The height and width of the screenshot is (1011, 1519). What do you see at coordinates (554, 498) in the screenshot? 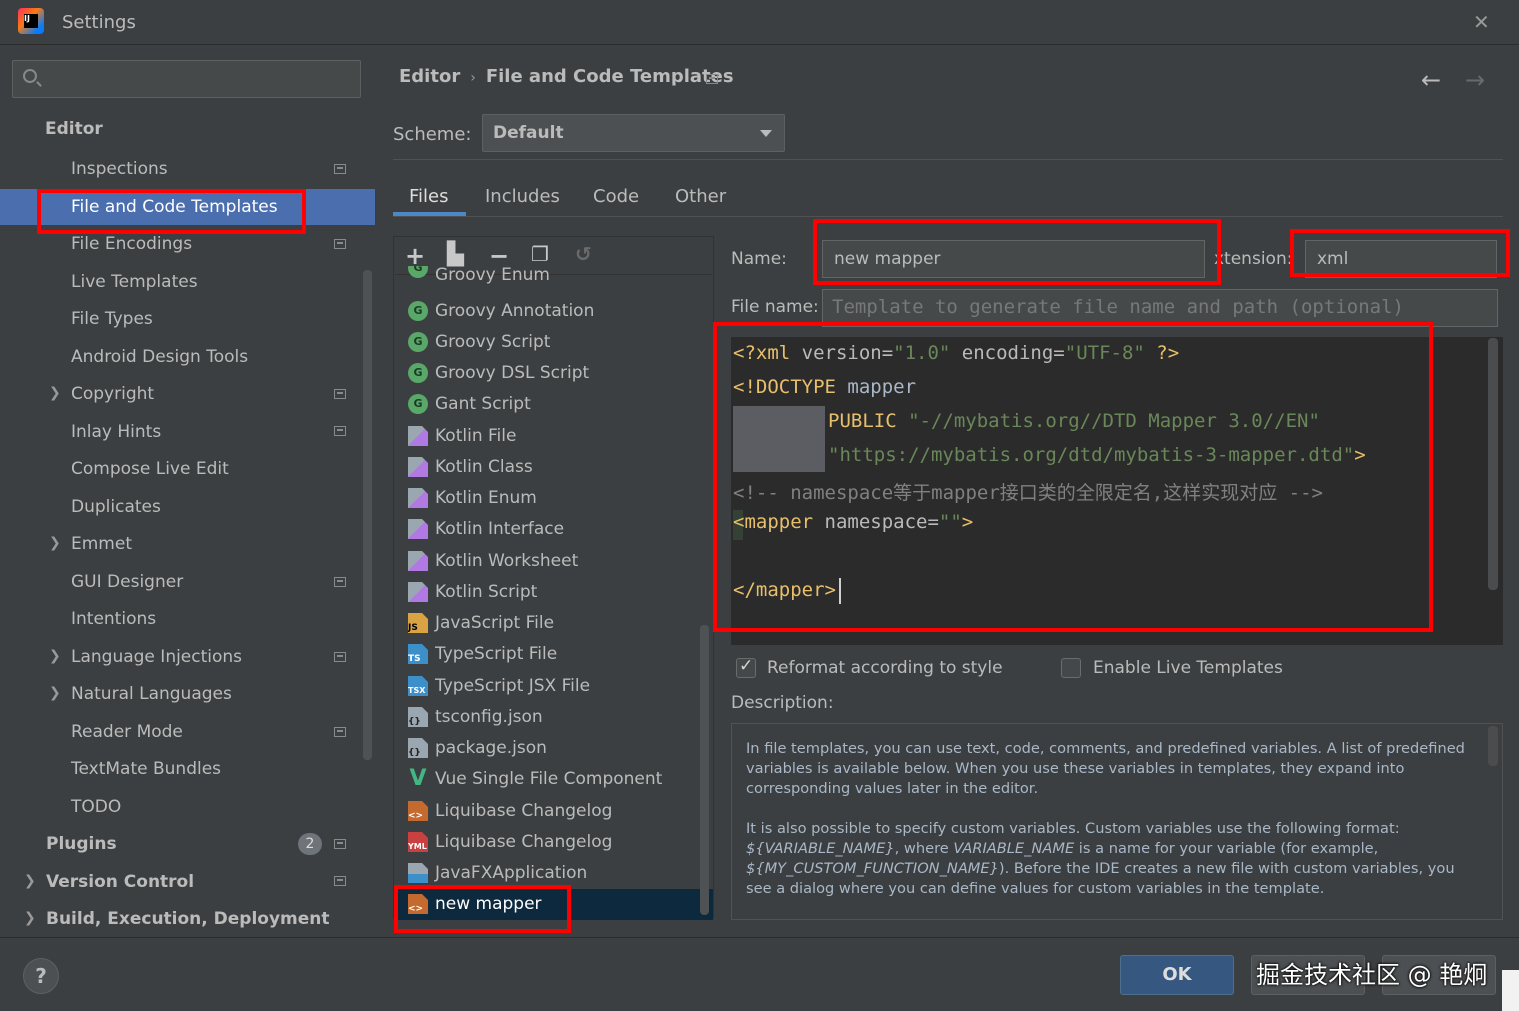
I see `list-item: Kotlin Enum` at bounding box center [554, 498].